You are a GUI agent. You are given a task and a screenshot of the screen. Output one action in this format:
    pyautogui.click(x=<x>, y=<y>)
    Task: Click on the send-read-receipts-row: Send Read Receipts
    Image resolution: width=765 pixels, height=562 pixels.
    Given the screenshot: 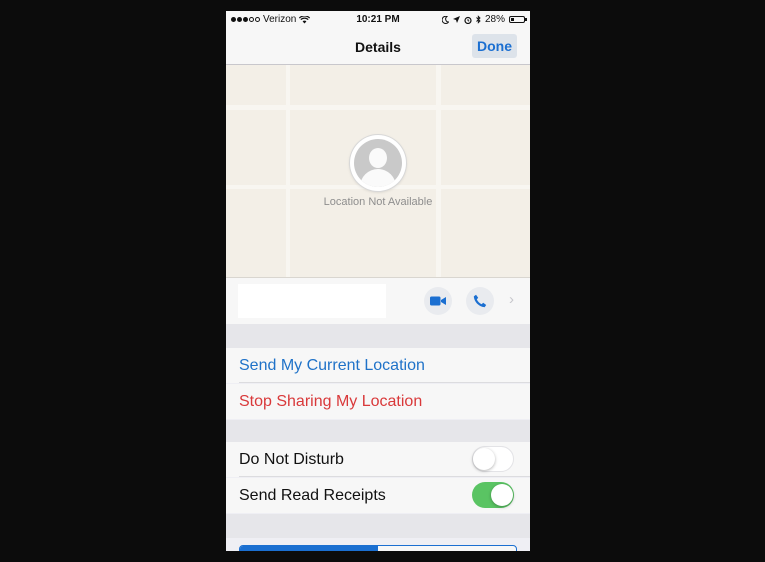 What is the action you would take?
    pyautogui.click(x=378, y=495)
    